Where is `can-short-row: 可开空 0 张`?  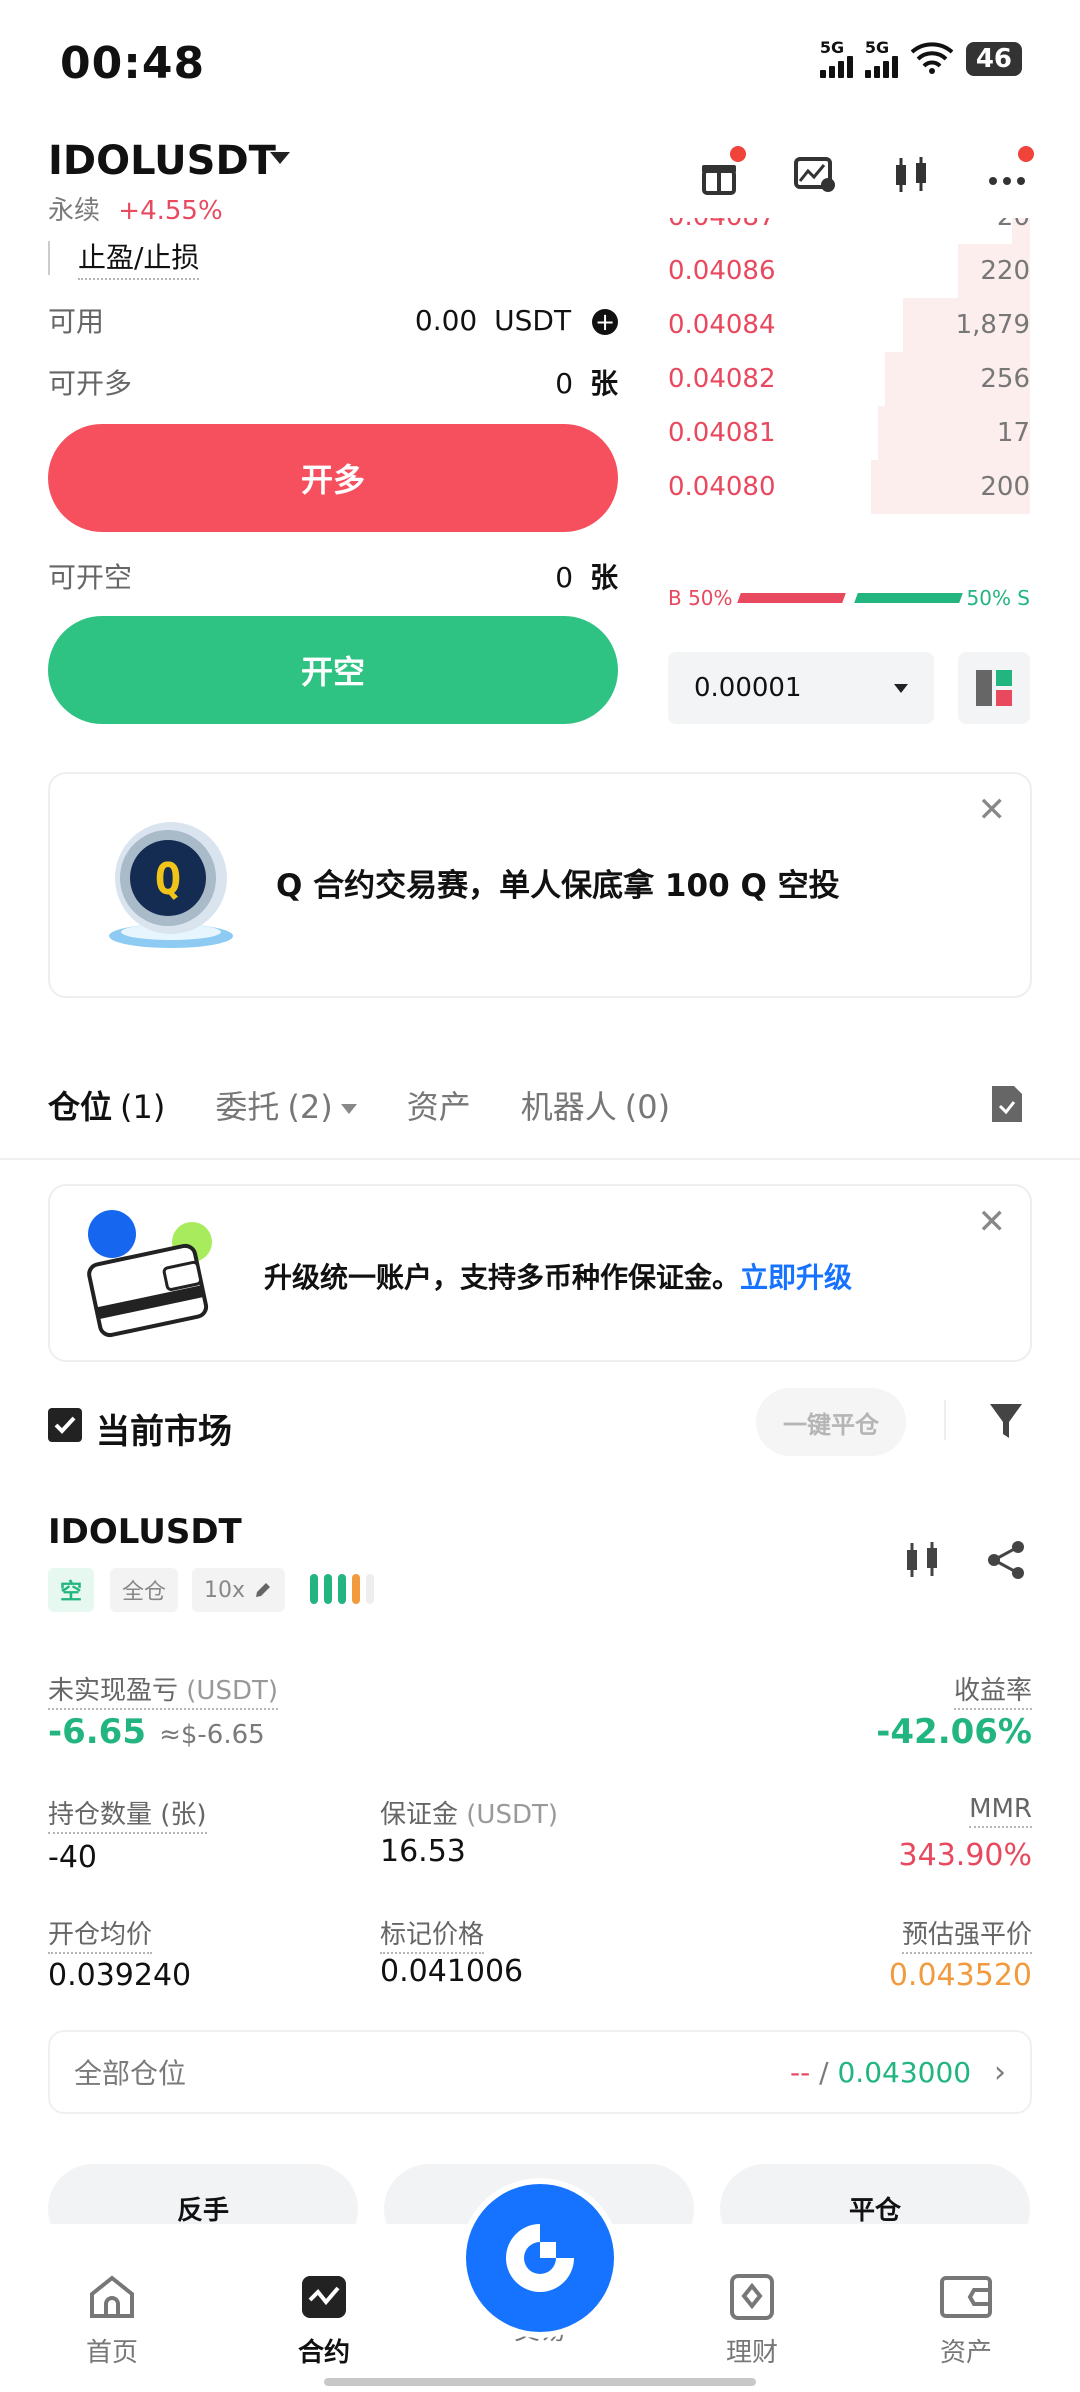
can-short-row: 可开空 0 张 is located at coordinates (333, 576).